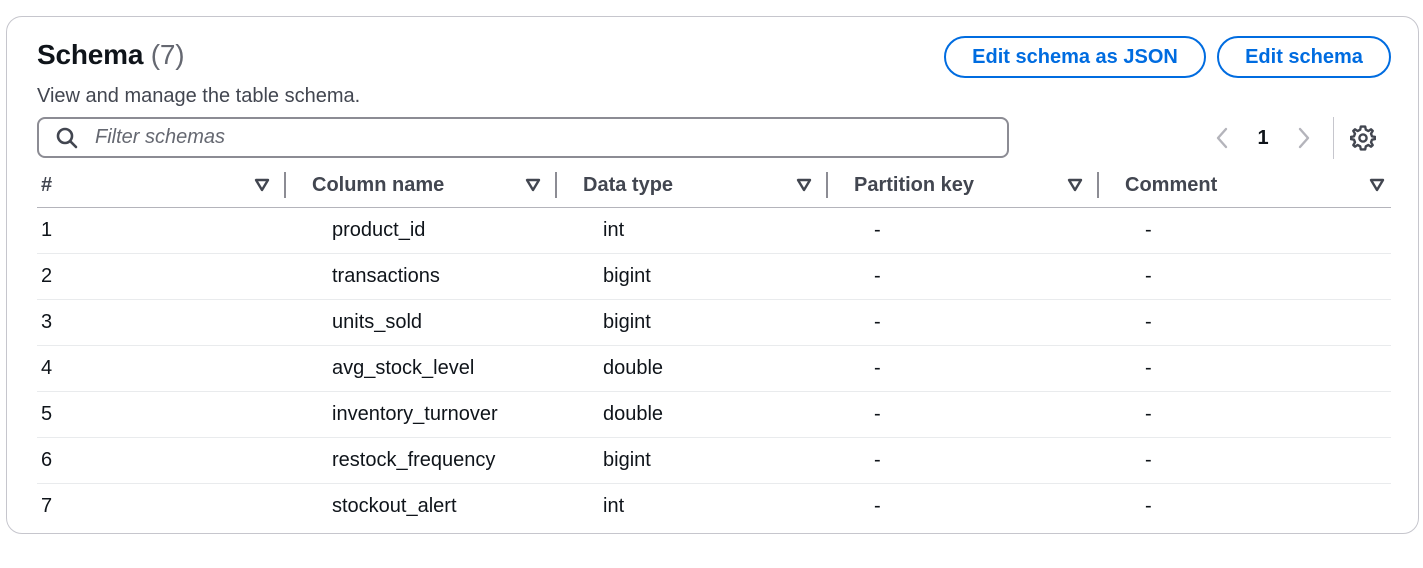  I want to click on column-header-type: Data type, so click(714, 185).